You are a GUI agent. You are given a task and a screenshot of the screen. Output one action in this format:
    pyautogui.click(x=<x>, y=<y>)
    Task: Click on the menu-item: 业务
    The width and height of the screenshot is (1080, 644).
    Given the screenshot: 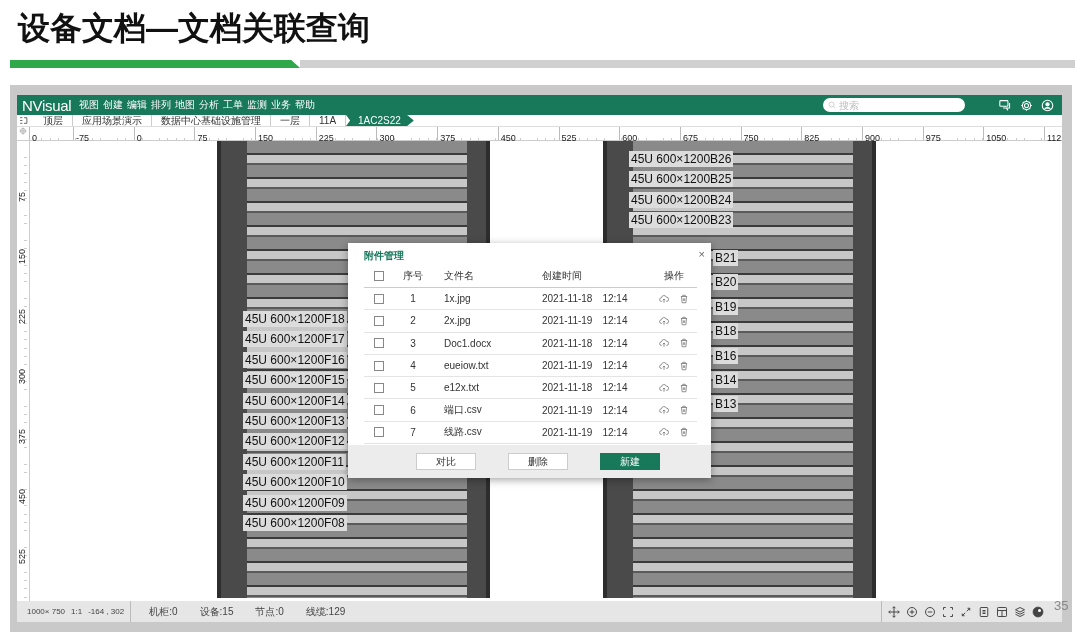 What is the action you would take?
    pyautogui.click(x=281, y=105)
    